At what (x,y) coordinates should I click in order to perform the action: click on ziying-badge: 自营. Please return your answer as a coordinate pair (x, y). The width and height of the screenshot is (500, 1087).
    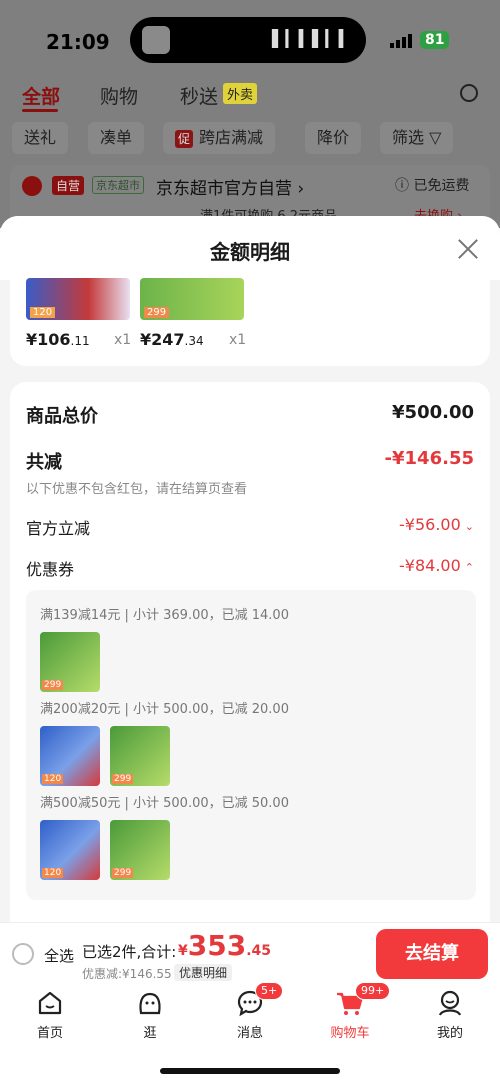
    Looking at the image, I should click on (68, 185).